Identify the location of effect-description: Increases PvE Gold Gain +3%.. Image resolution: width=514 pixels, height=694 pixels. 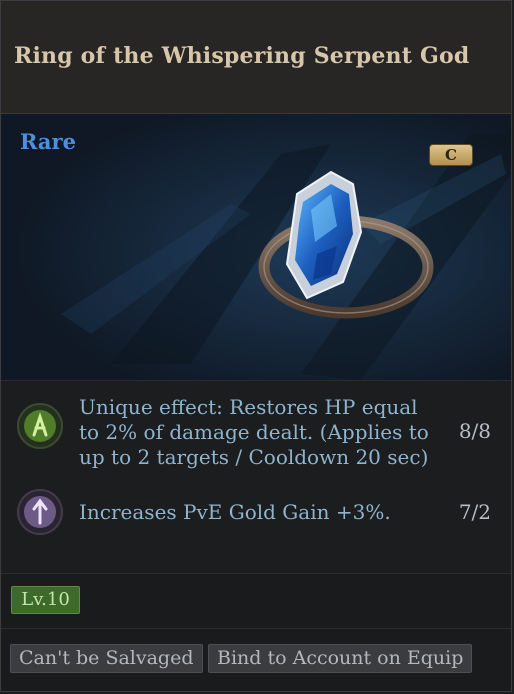
(235, 512).